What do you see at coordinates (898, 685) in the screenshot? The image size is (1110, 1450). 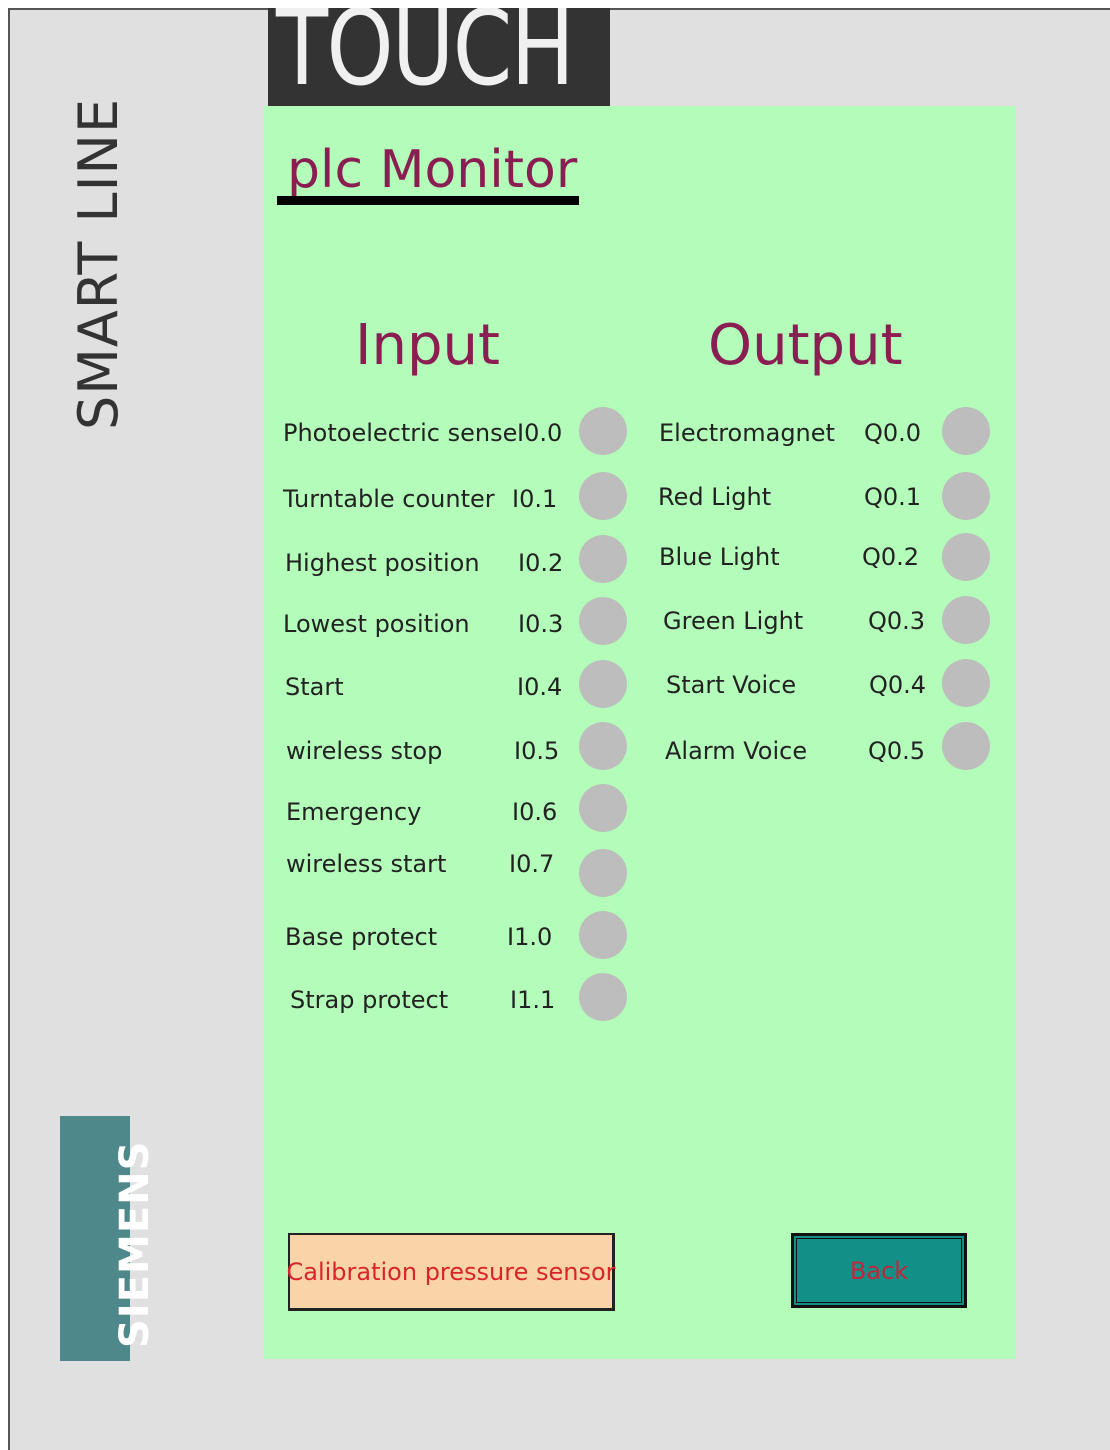 I see `output-address: Q0.4` at bounding box center [898, 685].